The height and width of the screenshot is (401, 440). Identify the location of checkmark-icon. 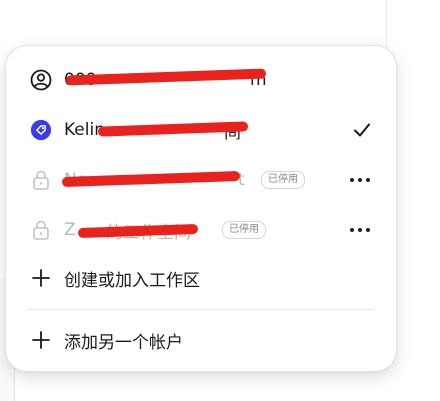
(362, 130).